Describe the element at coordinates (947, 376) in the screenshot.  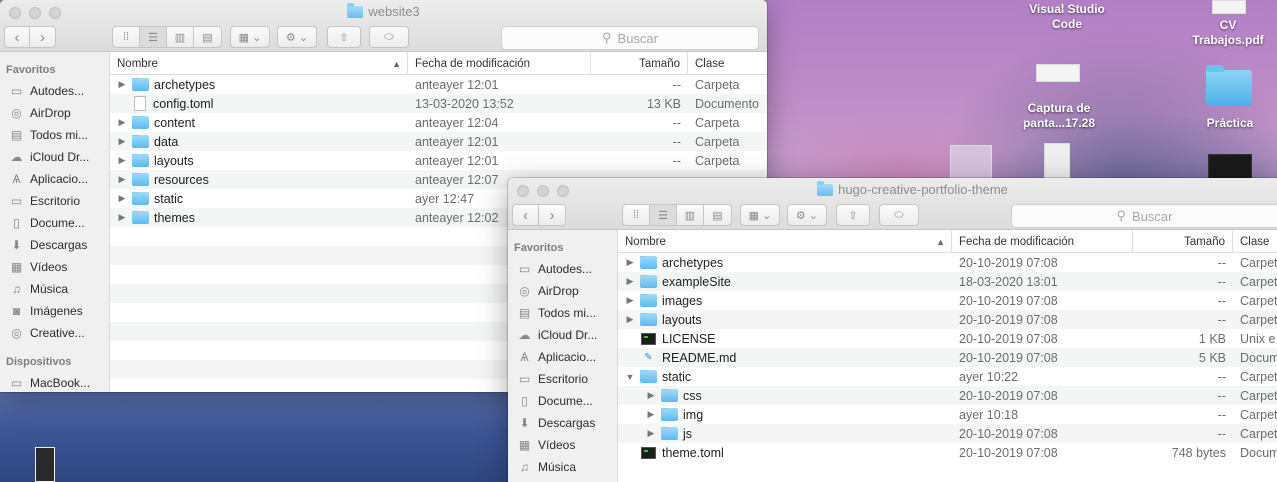
I see `table-row: ▼ static ayer 10:22 -- Carpet` at that location.